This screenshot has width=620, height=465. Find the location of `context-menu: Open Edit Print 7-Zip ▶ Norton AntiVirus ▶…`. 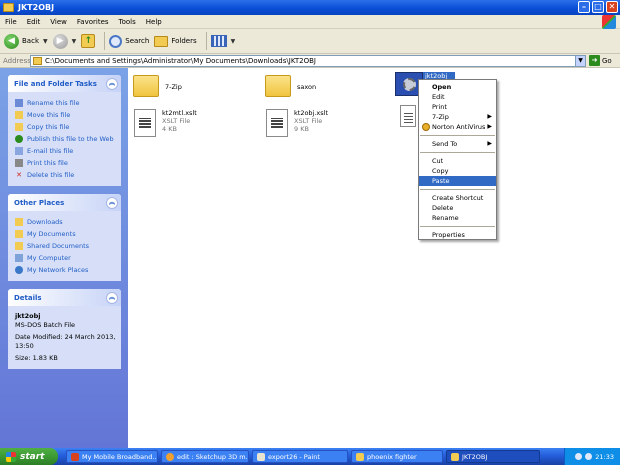

context-menu: Open Edit Print 7-Zip ▶ Norton AntiVirus ▶… is located at coordinates (457, 159).